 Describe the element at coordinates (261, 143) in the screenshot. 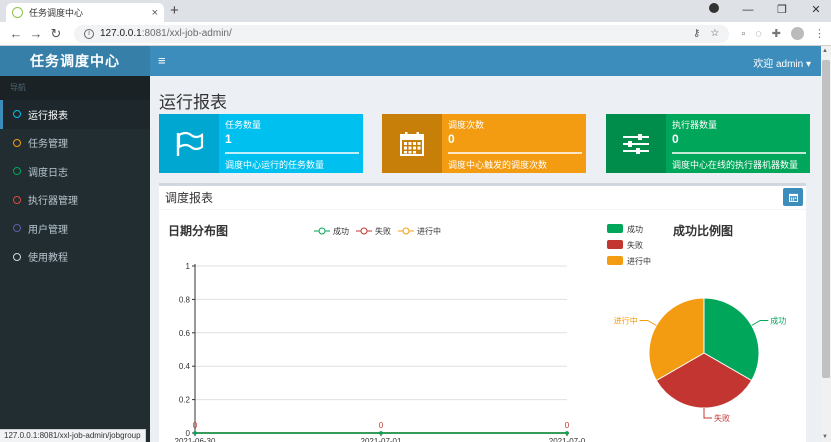

I see `info-box: 任务数量 1 调度中心运行的任务数量` at that location.